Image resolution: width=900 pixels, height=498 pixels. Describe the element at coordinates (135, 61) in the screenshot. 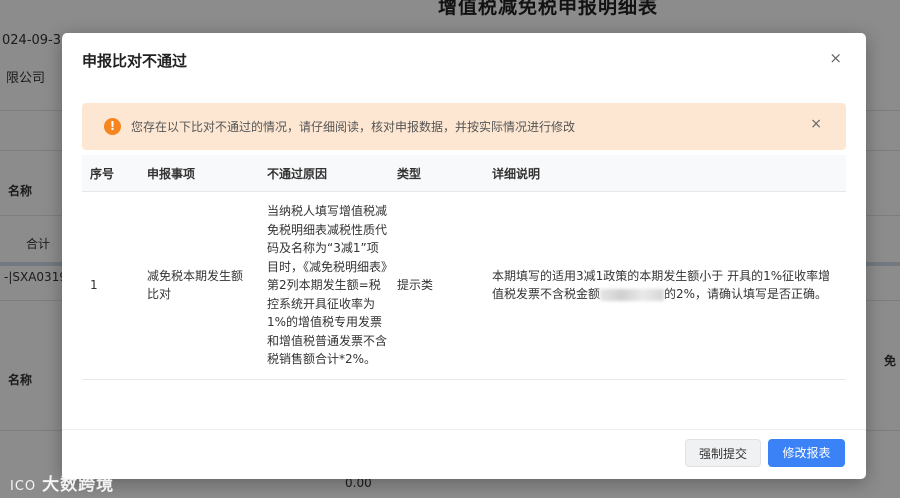

I see `dialog-title: 申报比对不通过` at that location.